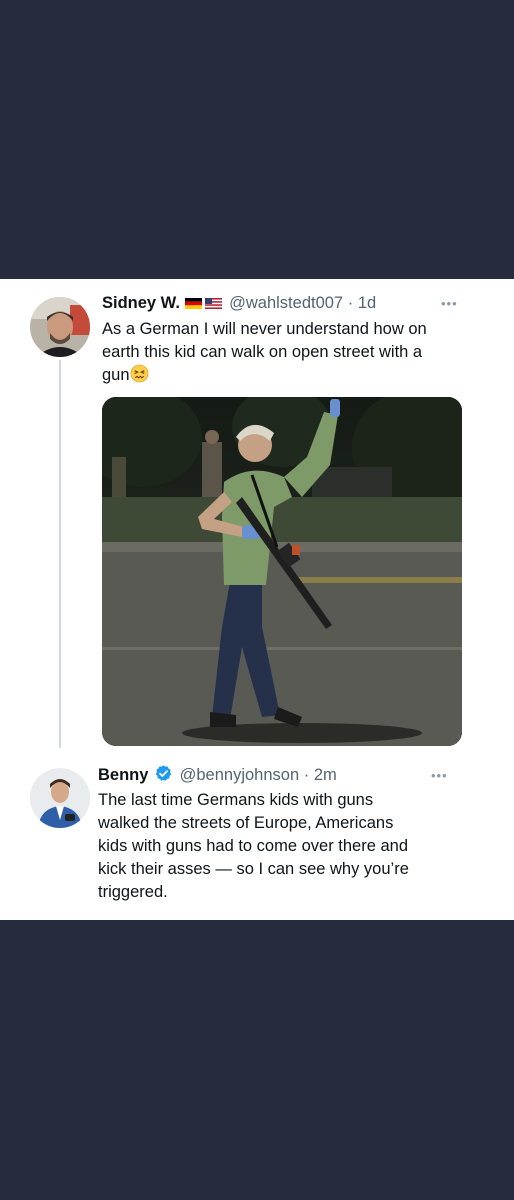  What do you see at coordinates (123, 775) in the screenshot?
I see `reply-author-name: Benny` at bounding box center [123, 775].